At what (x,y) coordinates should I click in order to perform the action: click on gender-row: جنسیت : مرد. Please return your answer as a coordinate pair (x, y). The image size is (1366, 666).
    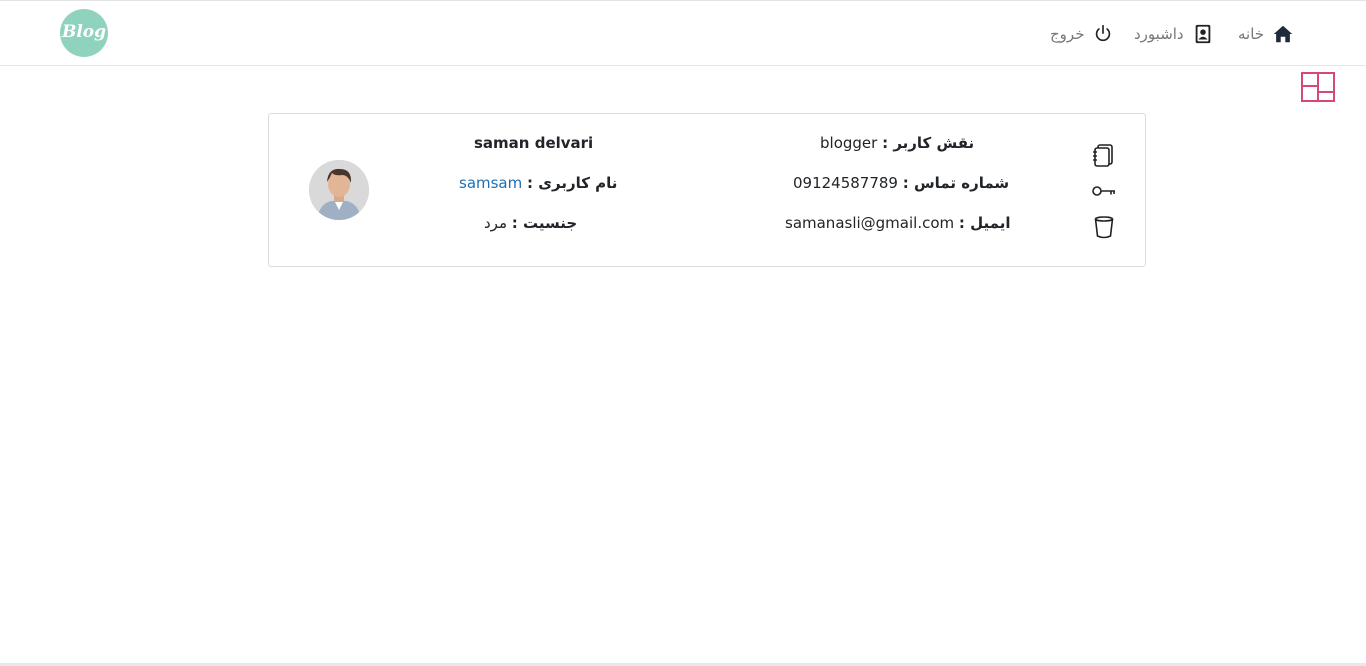
    Looking at the image, I should click on (530, 223).